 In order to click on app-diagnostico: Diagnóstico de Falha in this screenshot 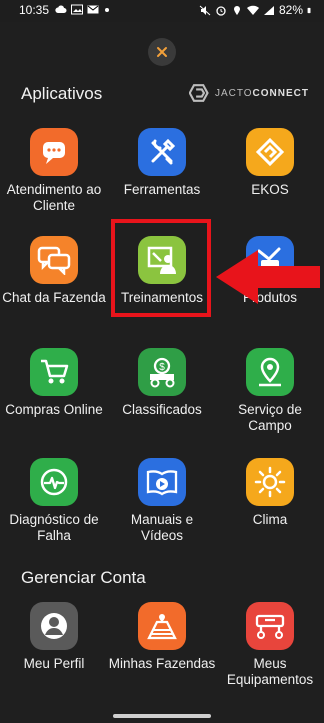, I will do `click(54, 501)`.